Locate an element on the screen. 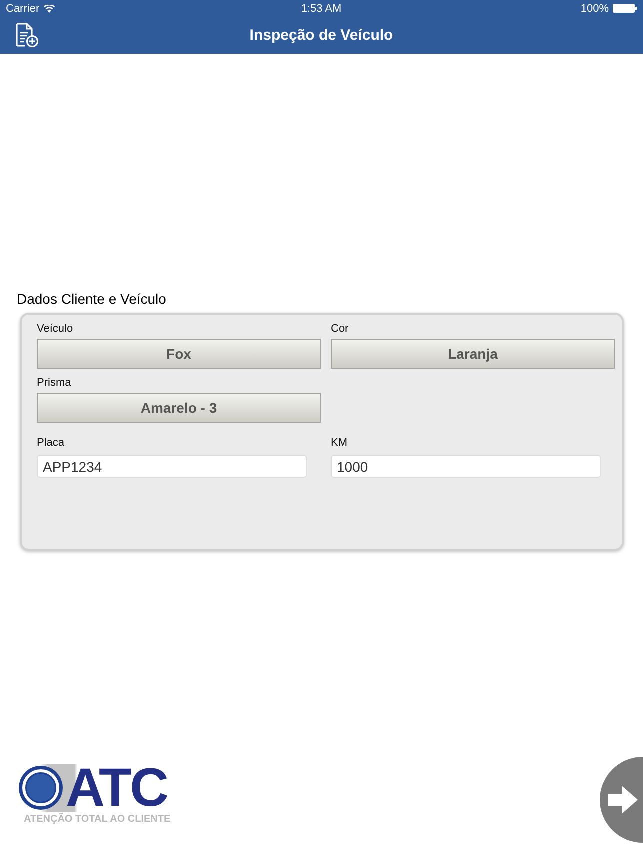 Image resolution: width=643 pixels, height=857 pixels. carrier-label: Carrier is located at coordinates (23, 8).